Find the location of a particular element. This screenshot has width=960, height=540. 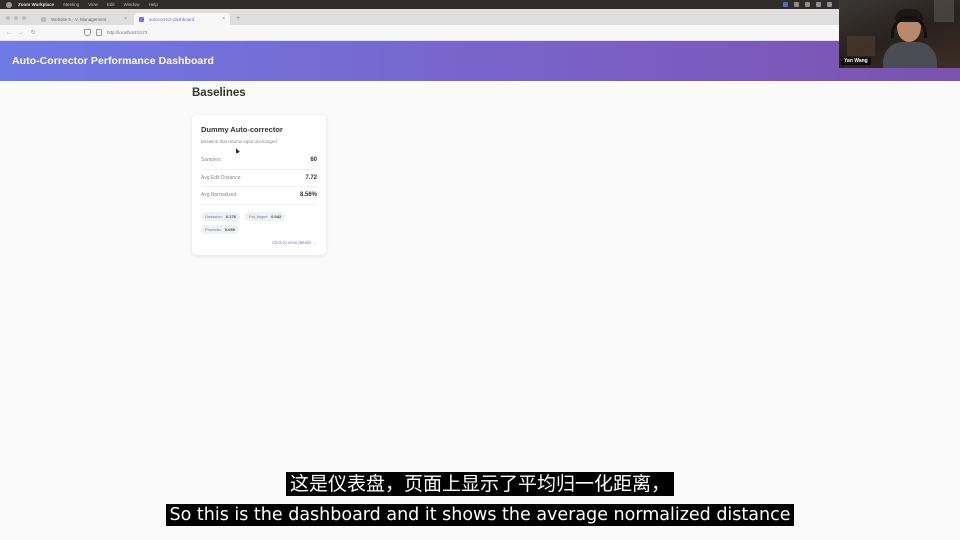

apple-icon is located at coordinates (9, 4).